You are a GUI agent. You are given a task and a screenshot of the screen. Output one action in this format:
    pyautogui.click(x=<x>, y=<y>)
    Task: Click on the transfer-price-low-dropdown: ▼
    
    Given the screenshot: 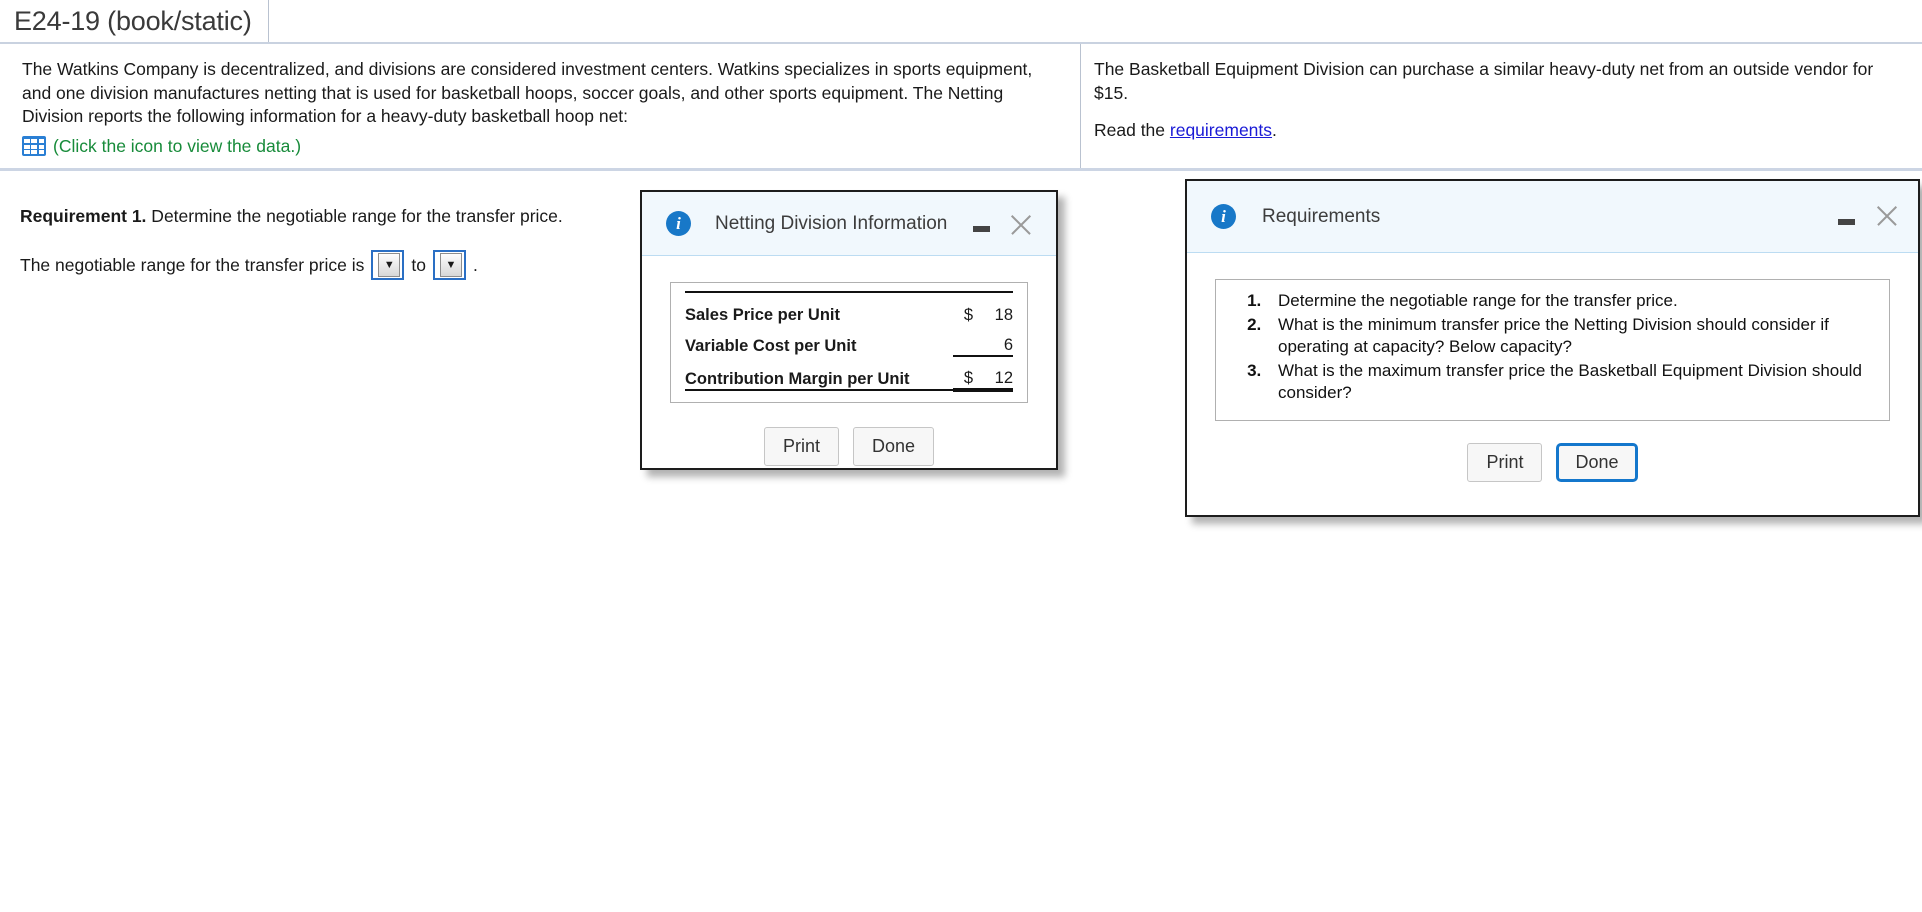 What is the action you would take?
    pyautogui.click(x=388, y=265)
    